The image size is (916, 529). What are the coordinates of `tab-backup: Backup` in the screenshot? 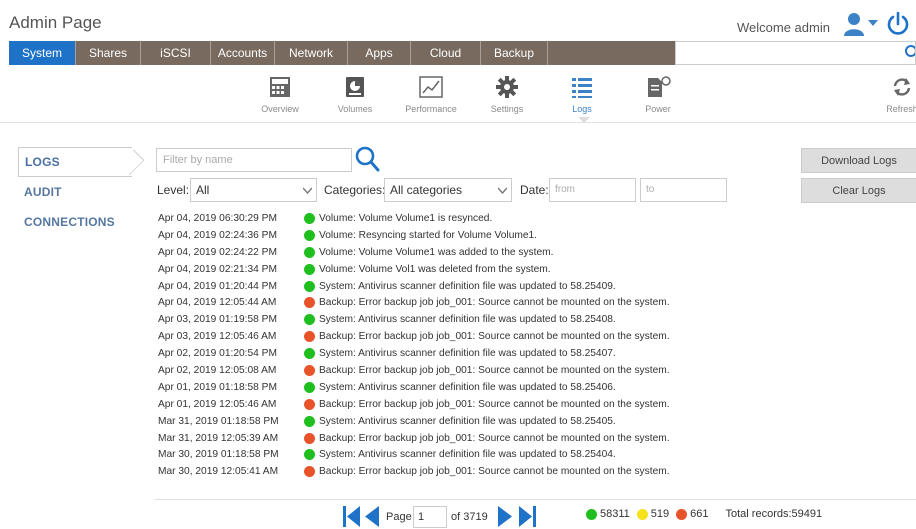 It's located at (514, 53).